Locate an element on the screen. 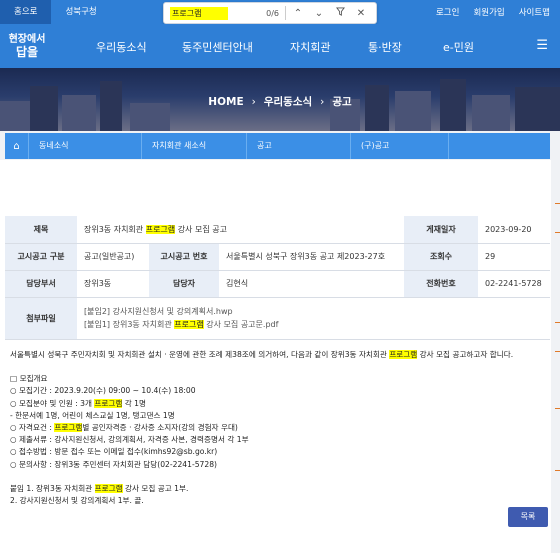 This screenshot has width=560, height=553. find-divider is located at coordinates (285, 13).